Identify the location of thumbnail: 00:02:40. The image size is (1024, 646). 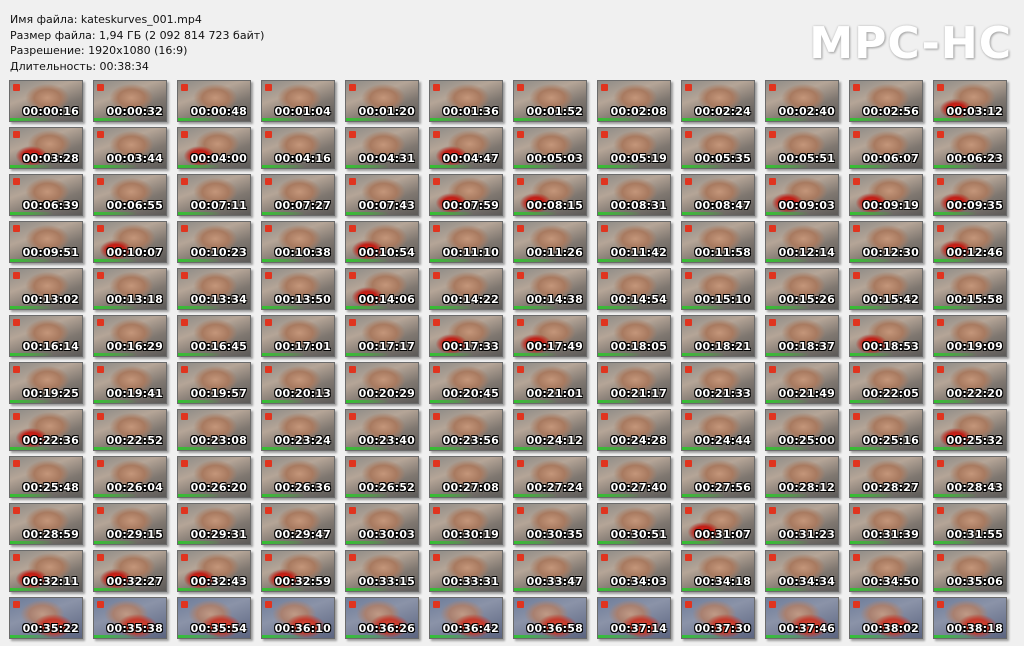
(802, 101).